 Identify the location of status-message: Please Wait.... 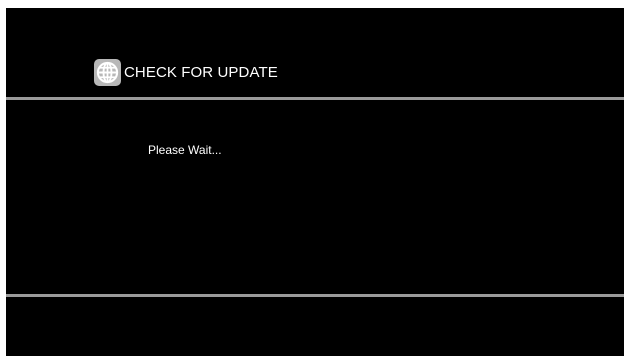
(185, 150).